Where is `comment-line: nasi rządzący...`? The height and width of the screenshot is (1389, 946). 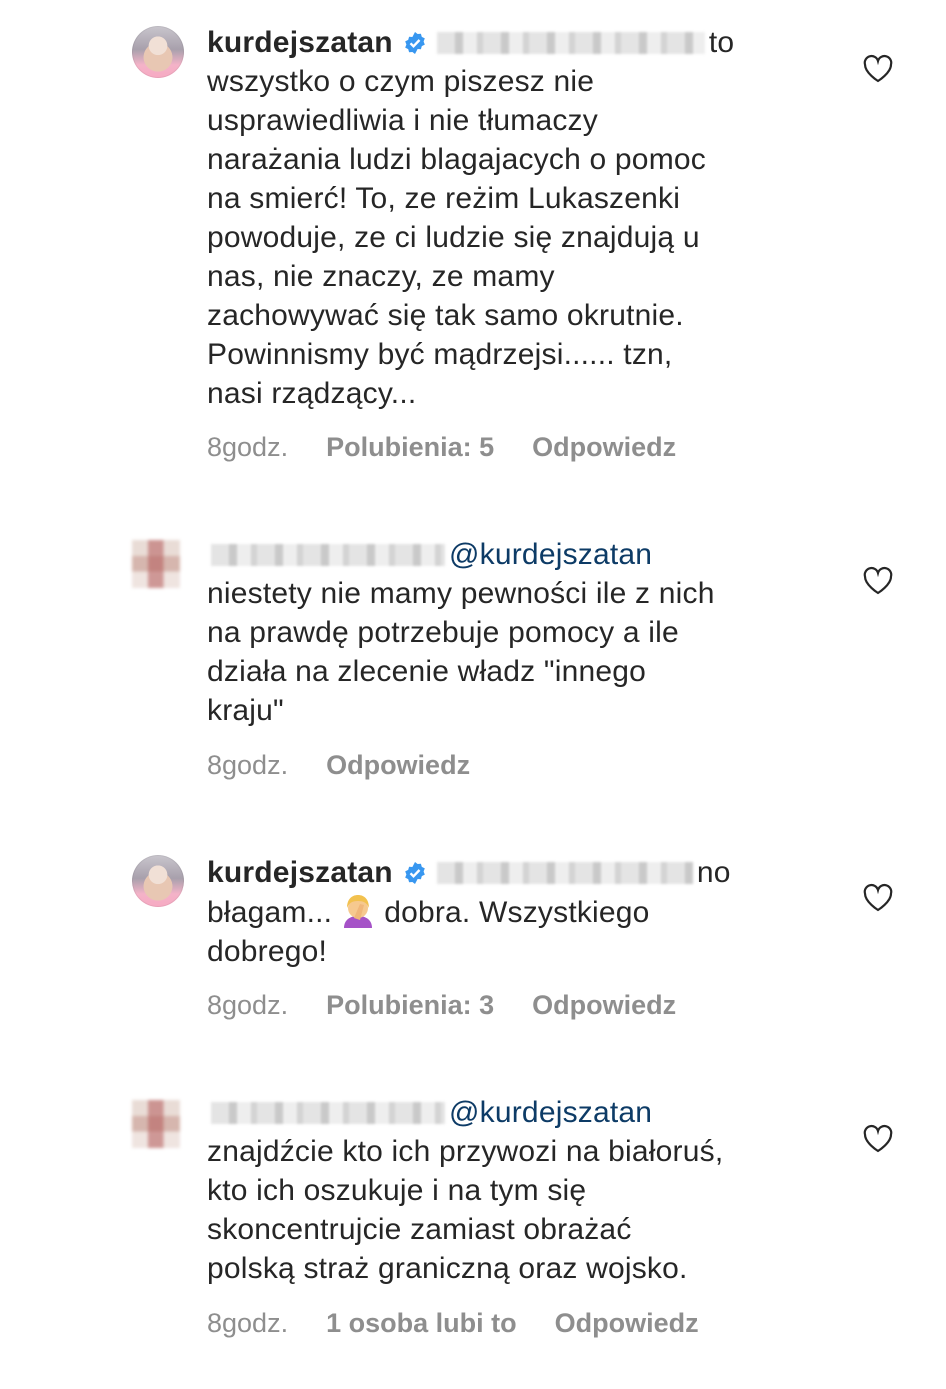 comment-line: nasi rządzący... is located at coordinates (312, 393).